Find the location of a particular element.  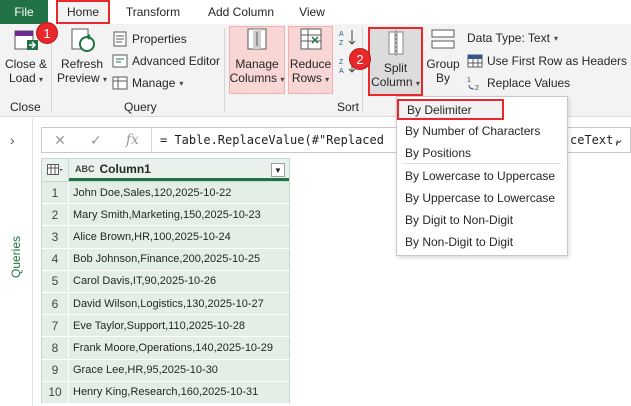

use-first-row-headers-label: Use First Row as Headers is located at coordinates (557, 61).